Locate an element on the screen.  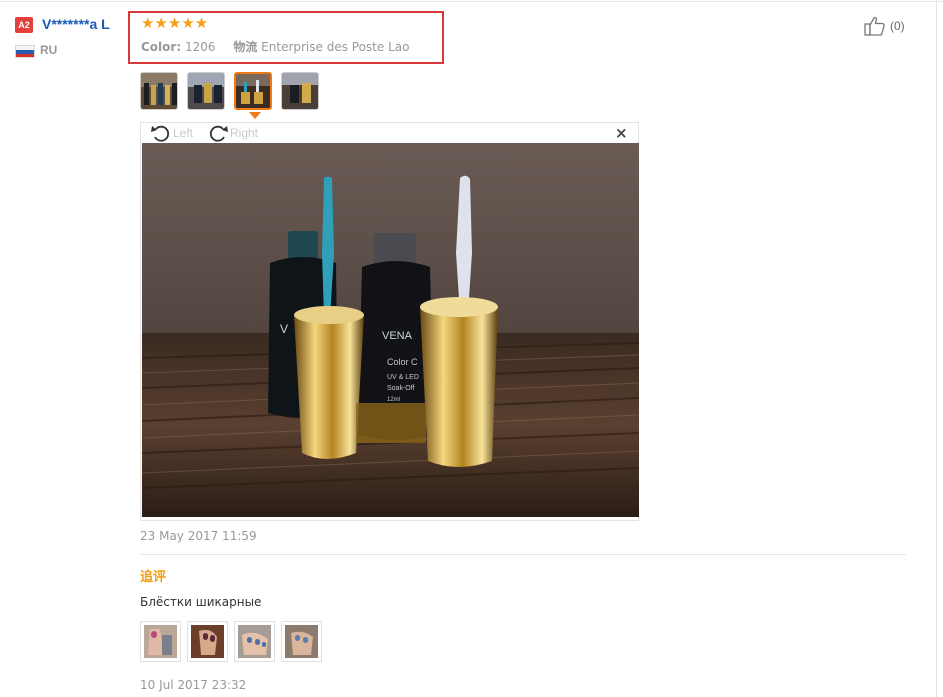
rotate-right-button: Right is located at coordinates (232, 133).